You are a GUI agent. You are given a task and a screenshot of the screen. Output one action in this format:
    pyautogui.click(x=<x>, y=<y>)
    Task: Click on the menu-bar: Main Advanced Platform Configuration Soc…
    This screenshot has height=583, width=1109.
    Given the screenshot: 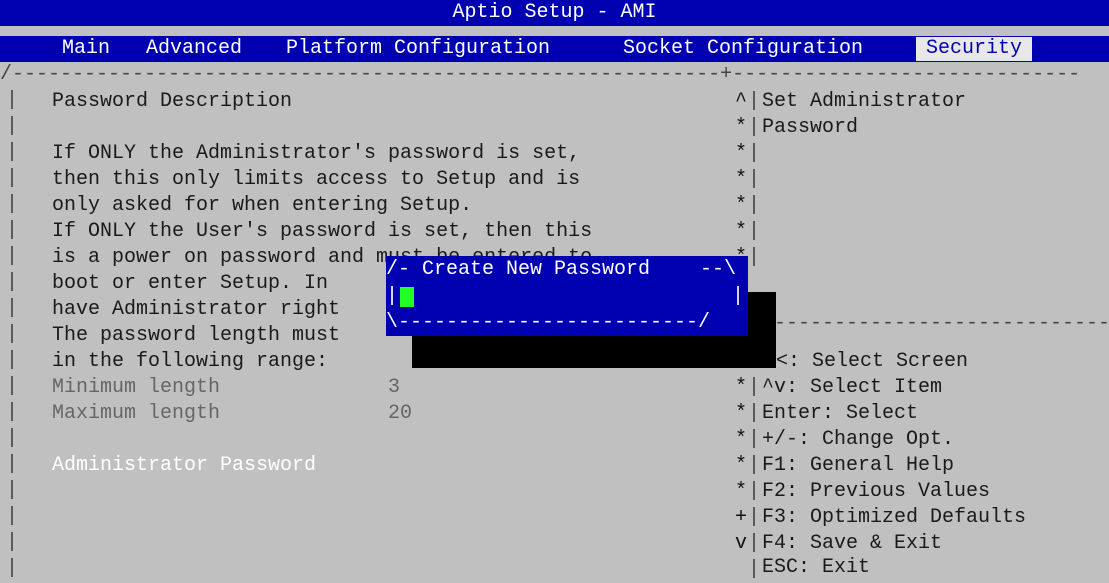 What is the action you would take?
    pyautogui.click(x=554, y=49)
    